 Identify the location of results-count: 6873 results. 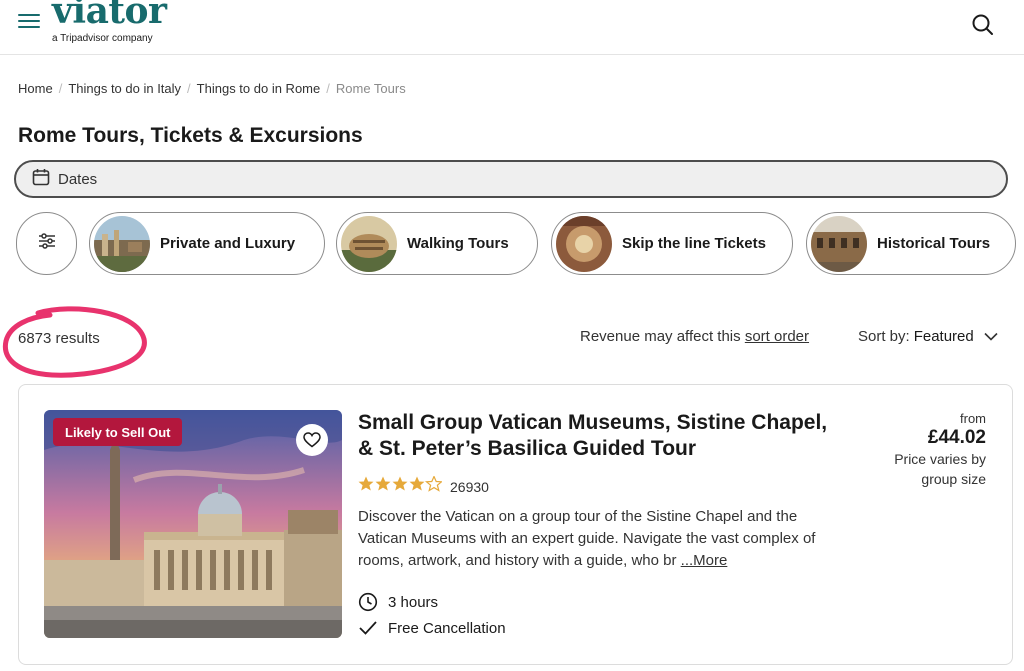
(59, 338).